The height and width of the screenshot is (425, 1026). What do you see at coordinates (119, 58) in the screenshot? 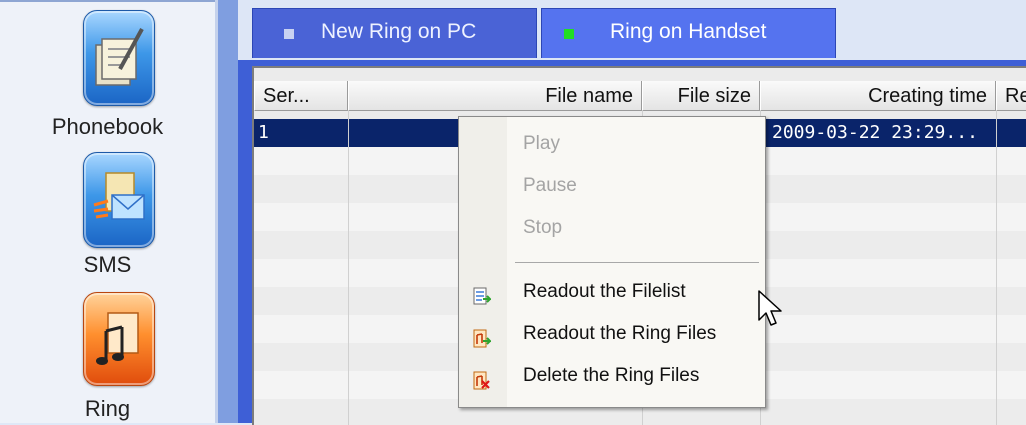
I see `phonebook-icon` at bounding box center [119, 58].